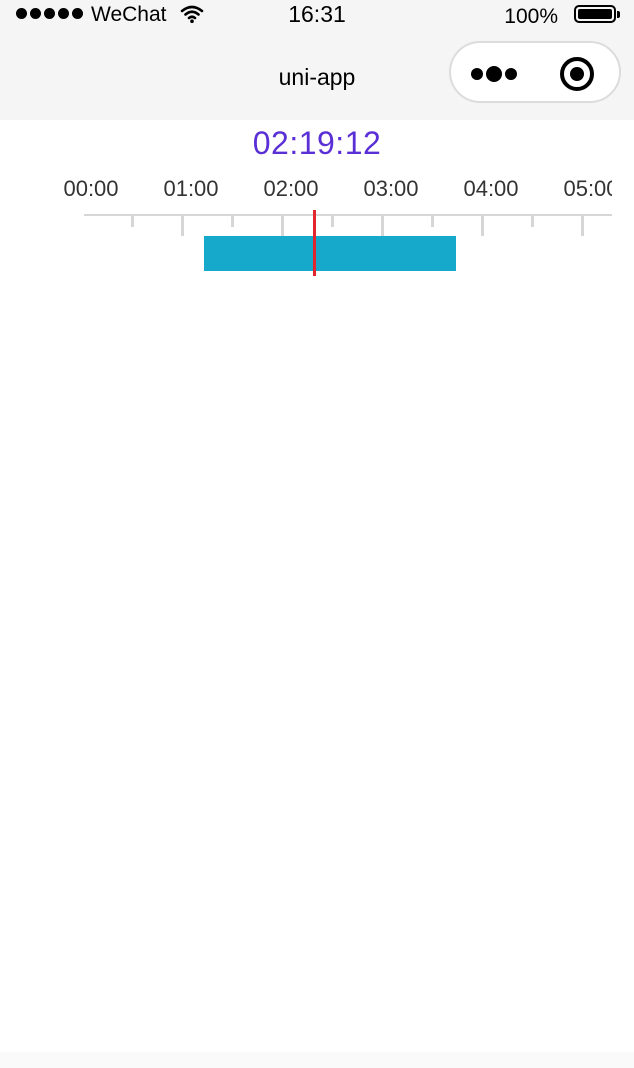 The image size is (634, 1068). What do you see at coordinates (291, 188) in the screenshot?
I see `hour-label: 02:00` at bounding box center [291, 188].